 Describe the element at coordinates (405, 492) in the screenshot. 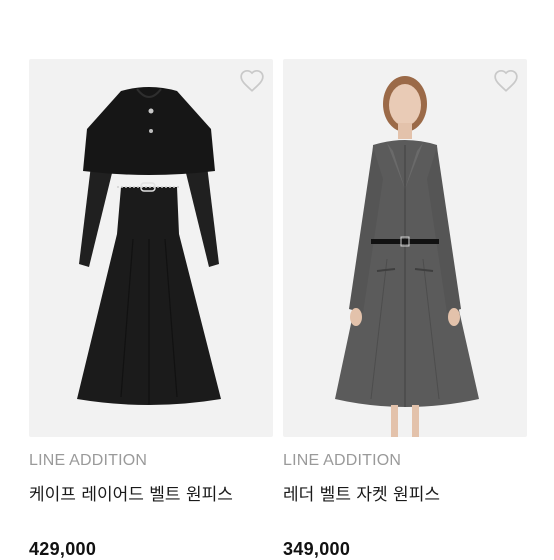

I see `product-name: 레더 벨트 자켓 원피스` at that location.